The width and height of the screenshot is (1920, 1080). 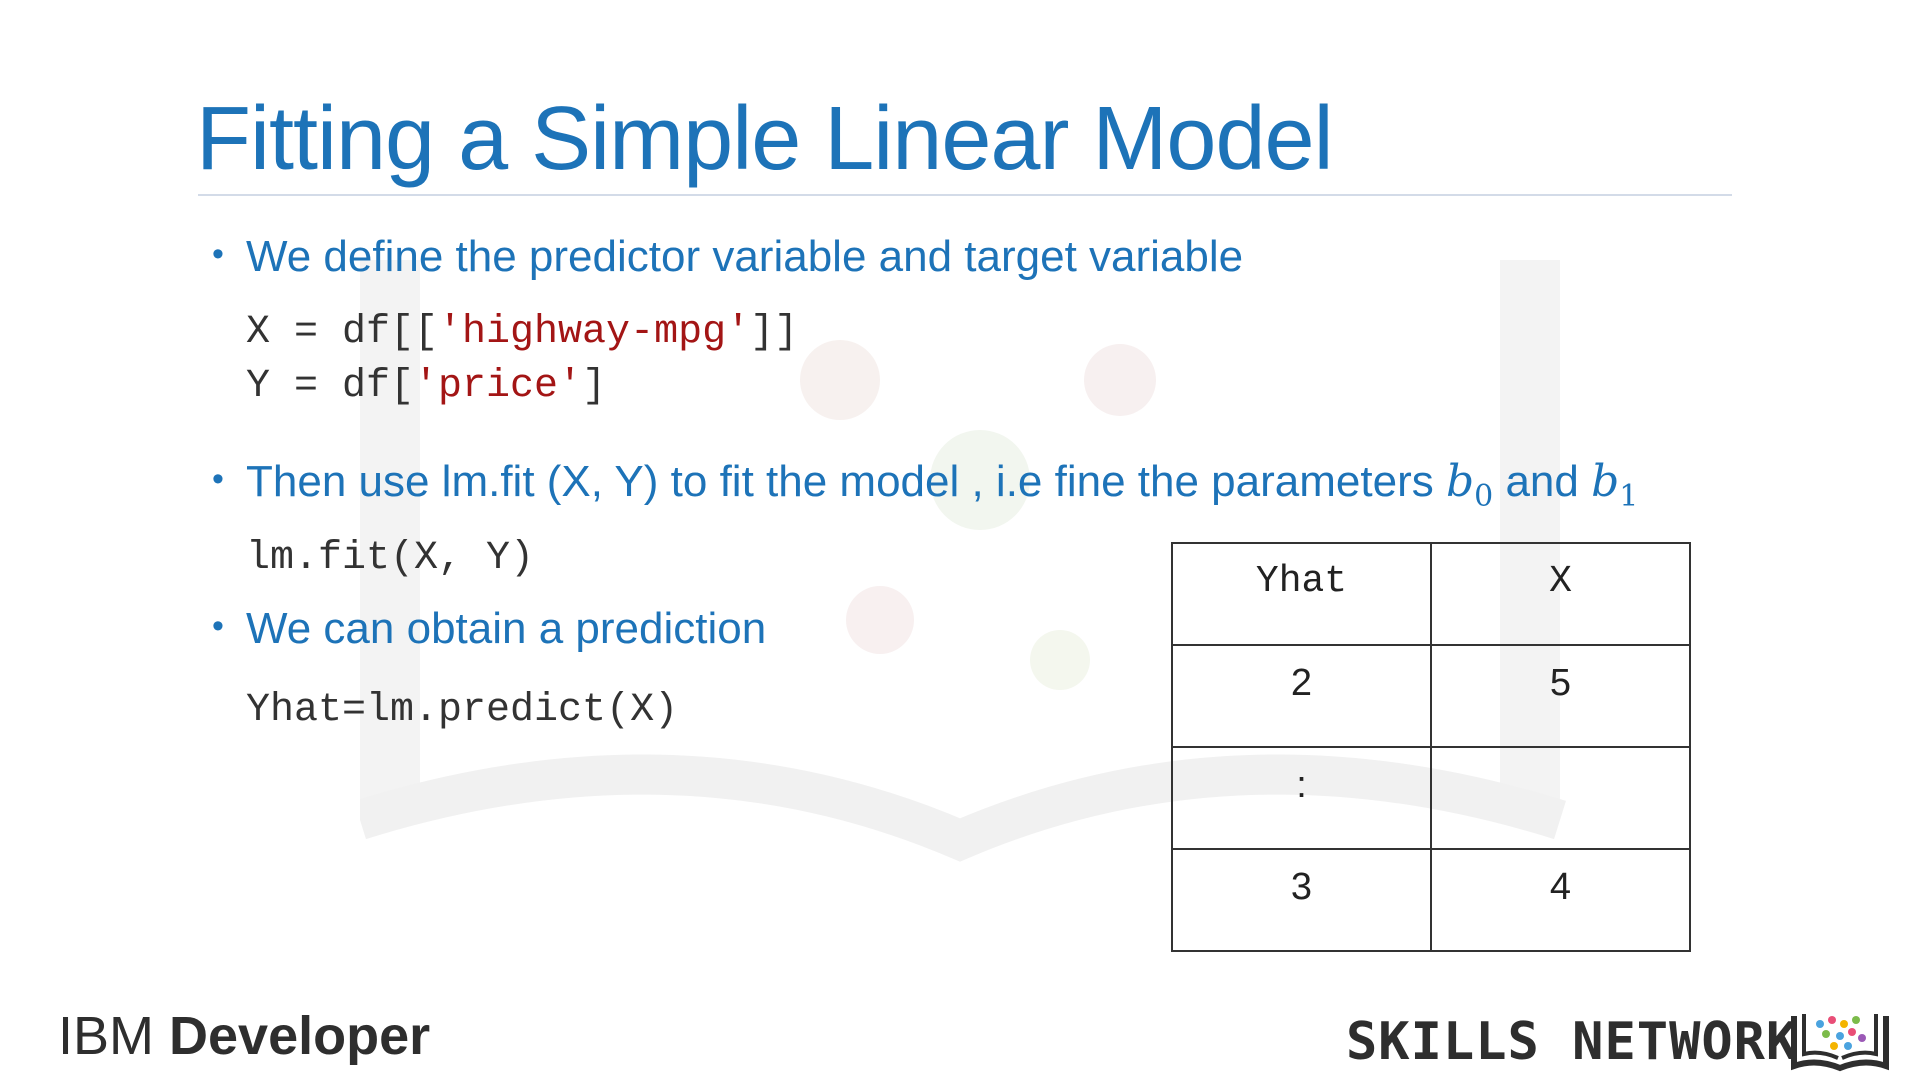 I want to click on code-string: 'price', so click(x=498, y=386).